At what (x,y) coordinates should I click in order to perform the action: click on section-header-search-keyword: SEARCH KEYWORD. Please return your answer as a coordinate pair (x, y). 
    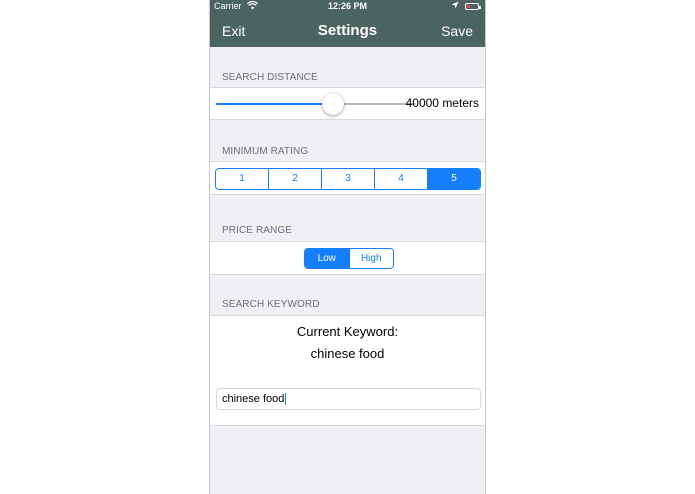
    Looking at the image, I should click on (271, 304).